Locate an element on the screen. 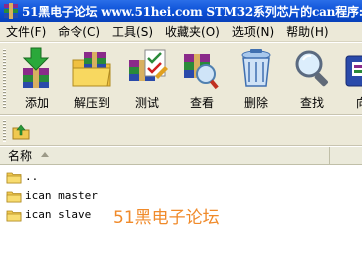 This screenshot has width=362, height=271. column-name-label: 名称 is located at coordinates (20, 156).